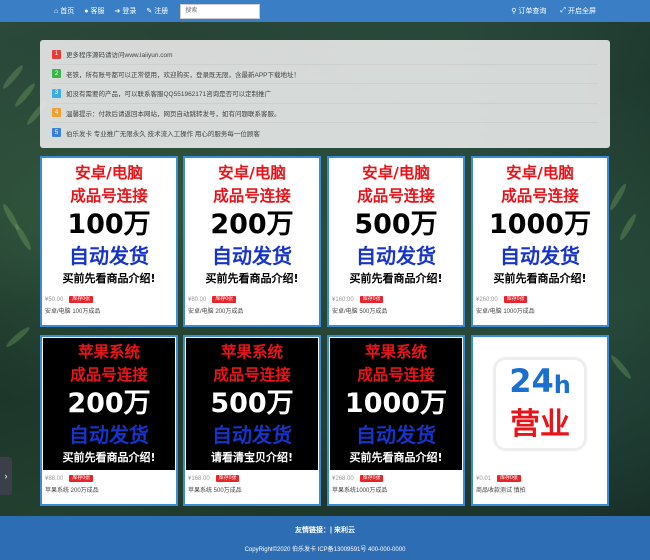 This screenshot has width=650, height=560. What do you see at coordinates (325, 11) in the screenshot?
I see `top-nav: ⌂首页 ●客服 ➜登录 ✎注册 ⚲订单查询 ⤢开启全屏` at bounding box center [325, 11].